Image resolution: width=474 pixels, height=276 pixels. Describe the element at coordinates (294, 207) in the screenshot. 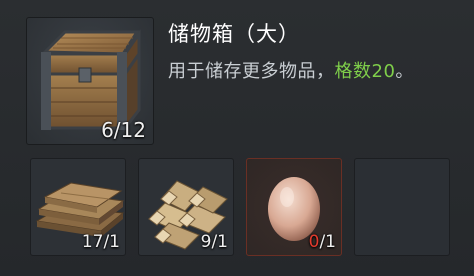

I see `ingredient-slot-egg: 0/1` at that location.